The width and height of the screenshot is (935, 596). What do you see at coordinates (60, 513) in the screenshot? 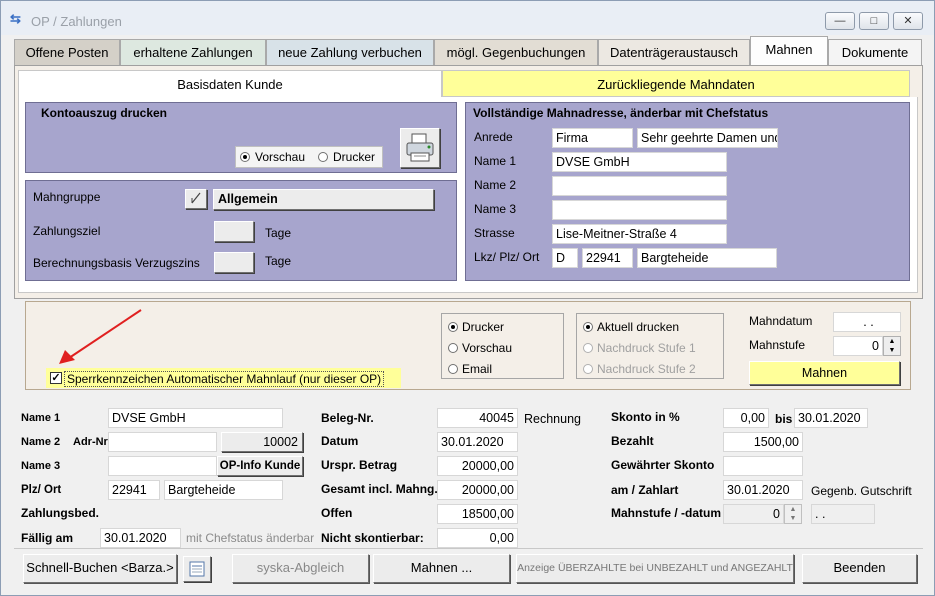
I see `zahlungsbed-label: Zahlungsbed.` at bounding box center [60, 513].